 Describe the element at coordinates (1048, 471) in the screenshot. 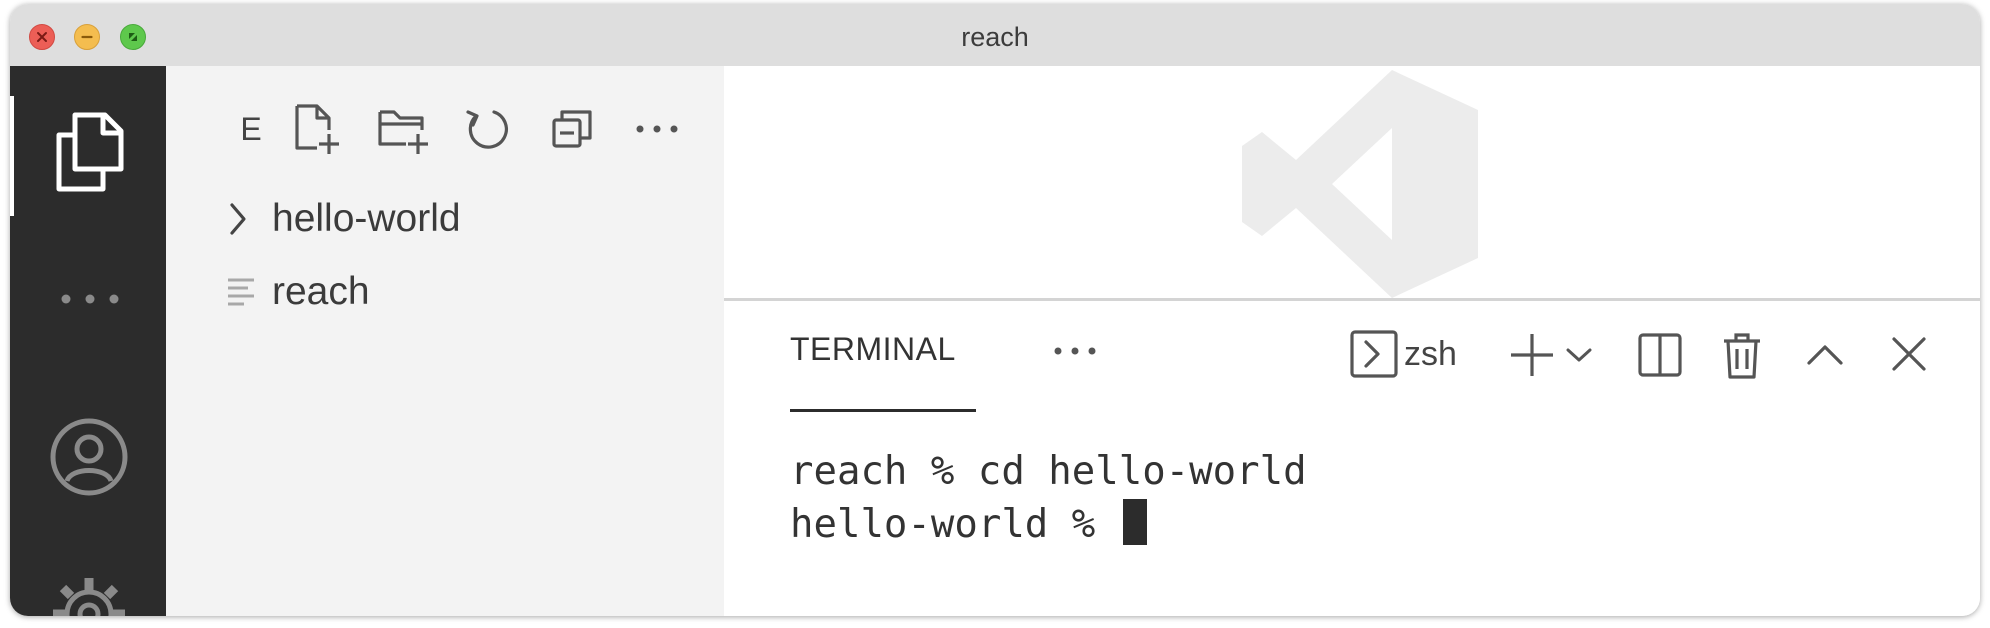

I see `terminal-line: reach % cd hello-world` at that location.